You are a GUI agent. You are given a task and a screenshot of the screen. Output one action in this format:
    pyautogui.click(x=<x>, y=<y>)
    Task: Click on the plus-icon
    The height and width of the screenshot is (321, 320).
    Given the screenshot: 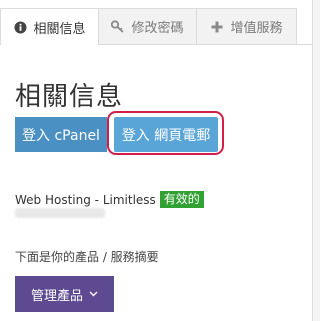 What is the action you would take?
    pyautogui.click(x=217, y=27)
    